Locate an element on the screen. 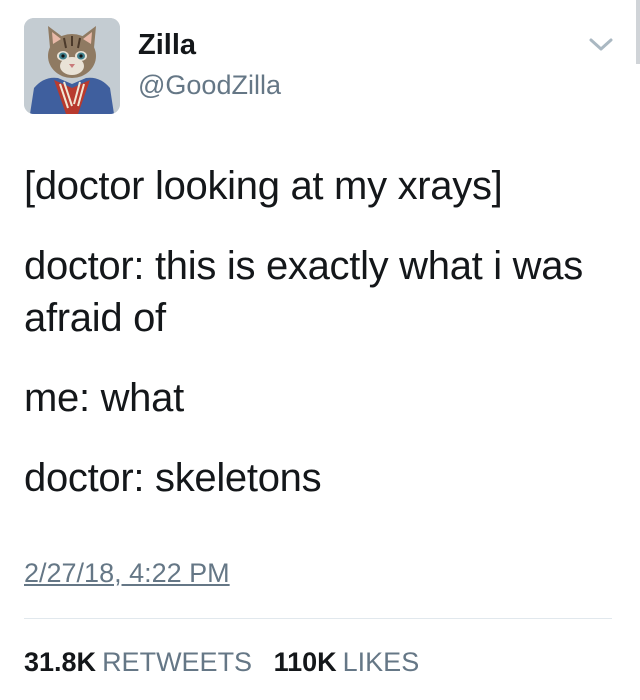  user-names: Zilla @GoodZilla is located at coordinates (209, 65).